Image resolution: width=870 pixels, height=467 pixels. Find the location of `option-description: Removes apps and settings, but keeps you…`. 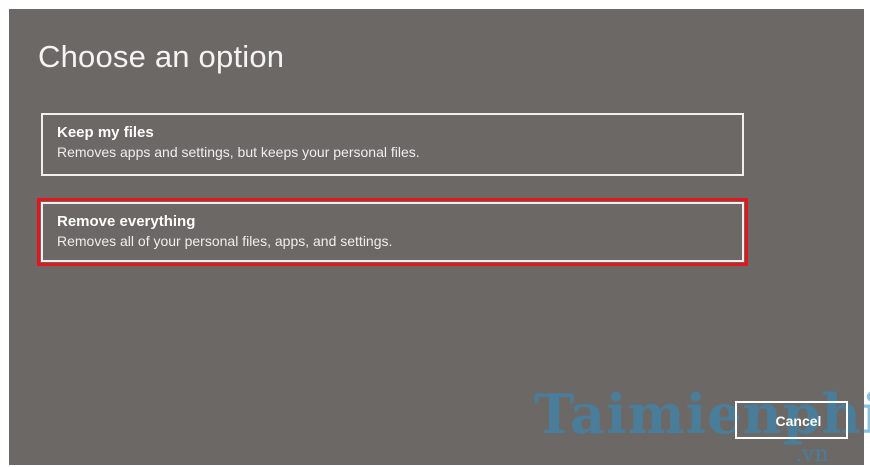

option-description: Removes apps and settings, but keeps you… is located at coordinates (238, 152).